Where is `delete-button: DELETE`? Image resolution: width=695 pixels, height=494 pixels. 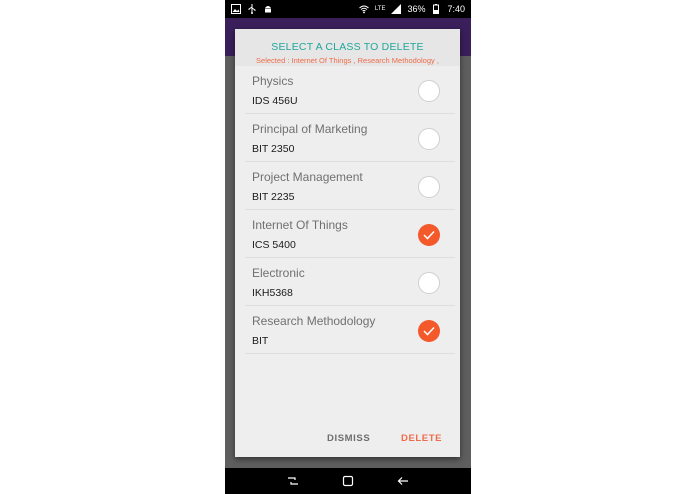
delete-button: DELETE is located at coordinates (421, 438).